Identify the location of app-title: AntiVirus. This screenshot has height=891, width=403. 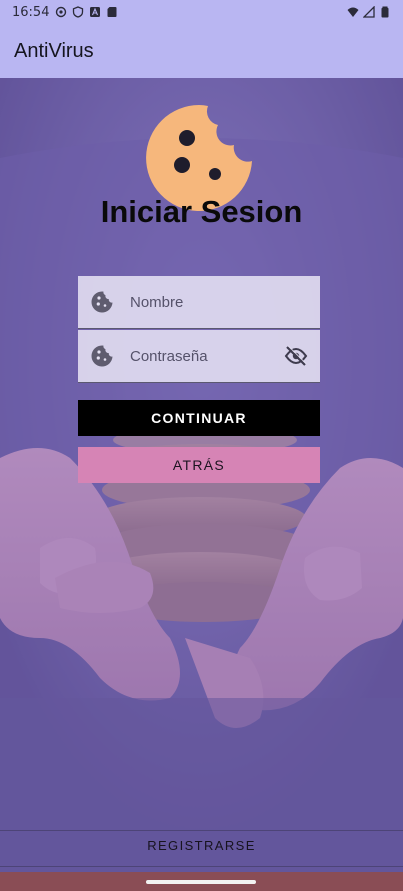
(54, 50).